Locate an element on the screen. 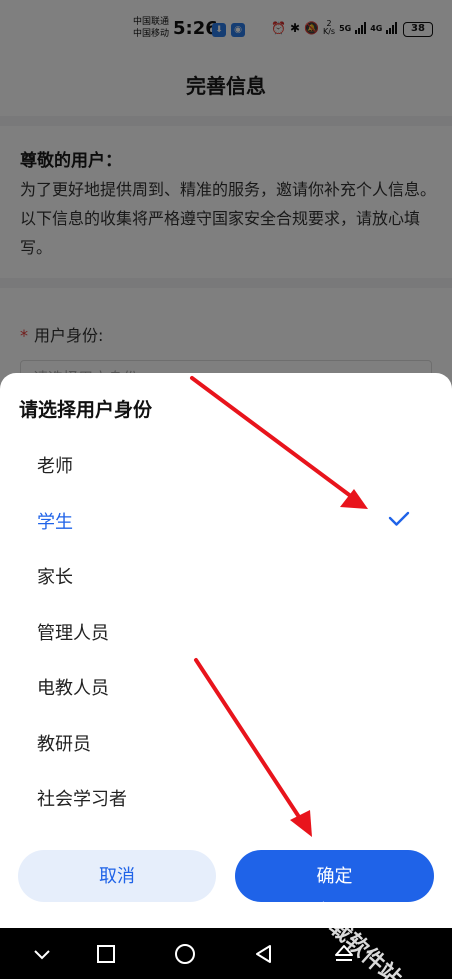  option-administrator: 管理人员 is located at coordinates (226, 631).